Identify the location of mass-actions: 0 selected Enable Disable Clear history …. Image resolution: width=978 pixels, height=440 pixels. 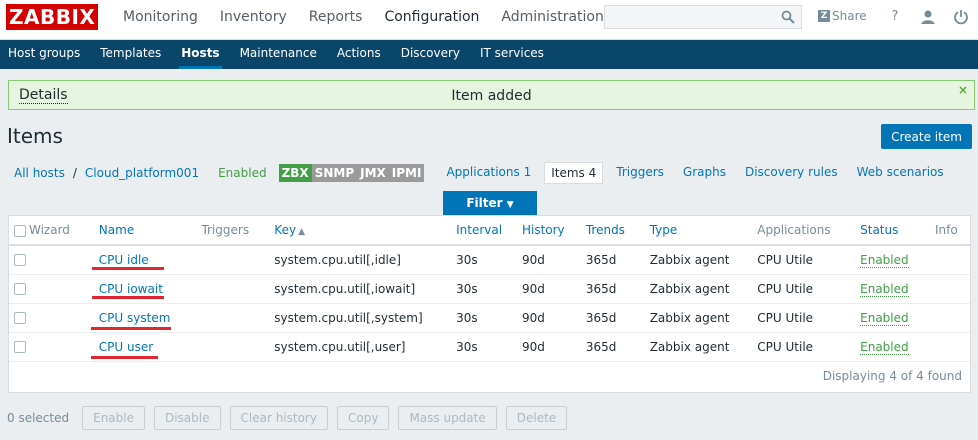
(291, 417).